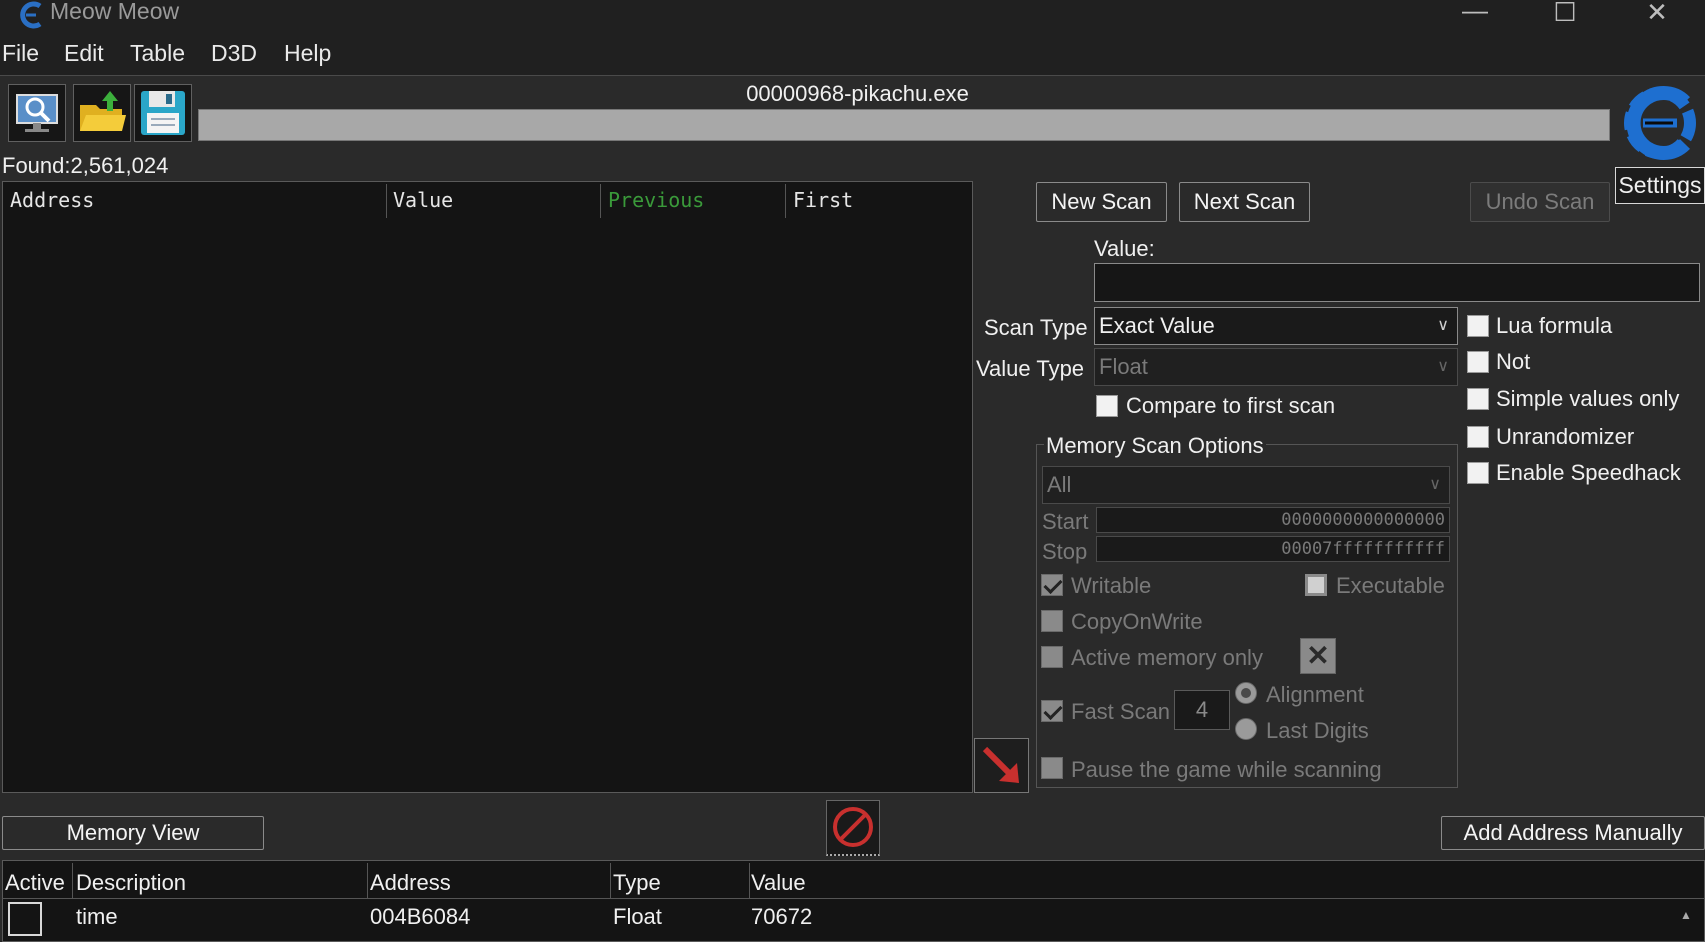 The image size is (1705, 942). I want to click on results-col-previous: Previous, so click(656, 200).